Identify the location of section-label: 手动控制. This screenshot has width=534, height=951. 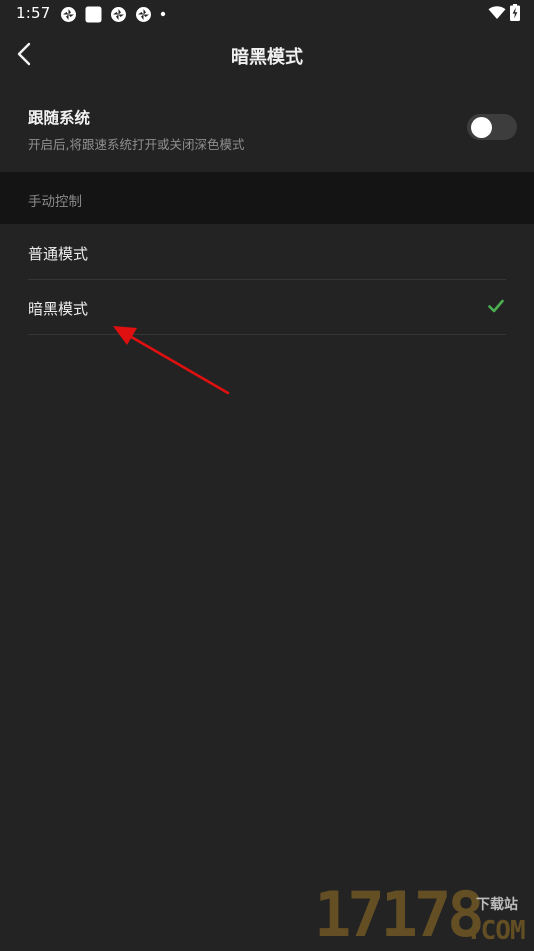
(55, 202).